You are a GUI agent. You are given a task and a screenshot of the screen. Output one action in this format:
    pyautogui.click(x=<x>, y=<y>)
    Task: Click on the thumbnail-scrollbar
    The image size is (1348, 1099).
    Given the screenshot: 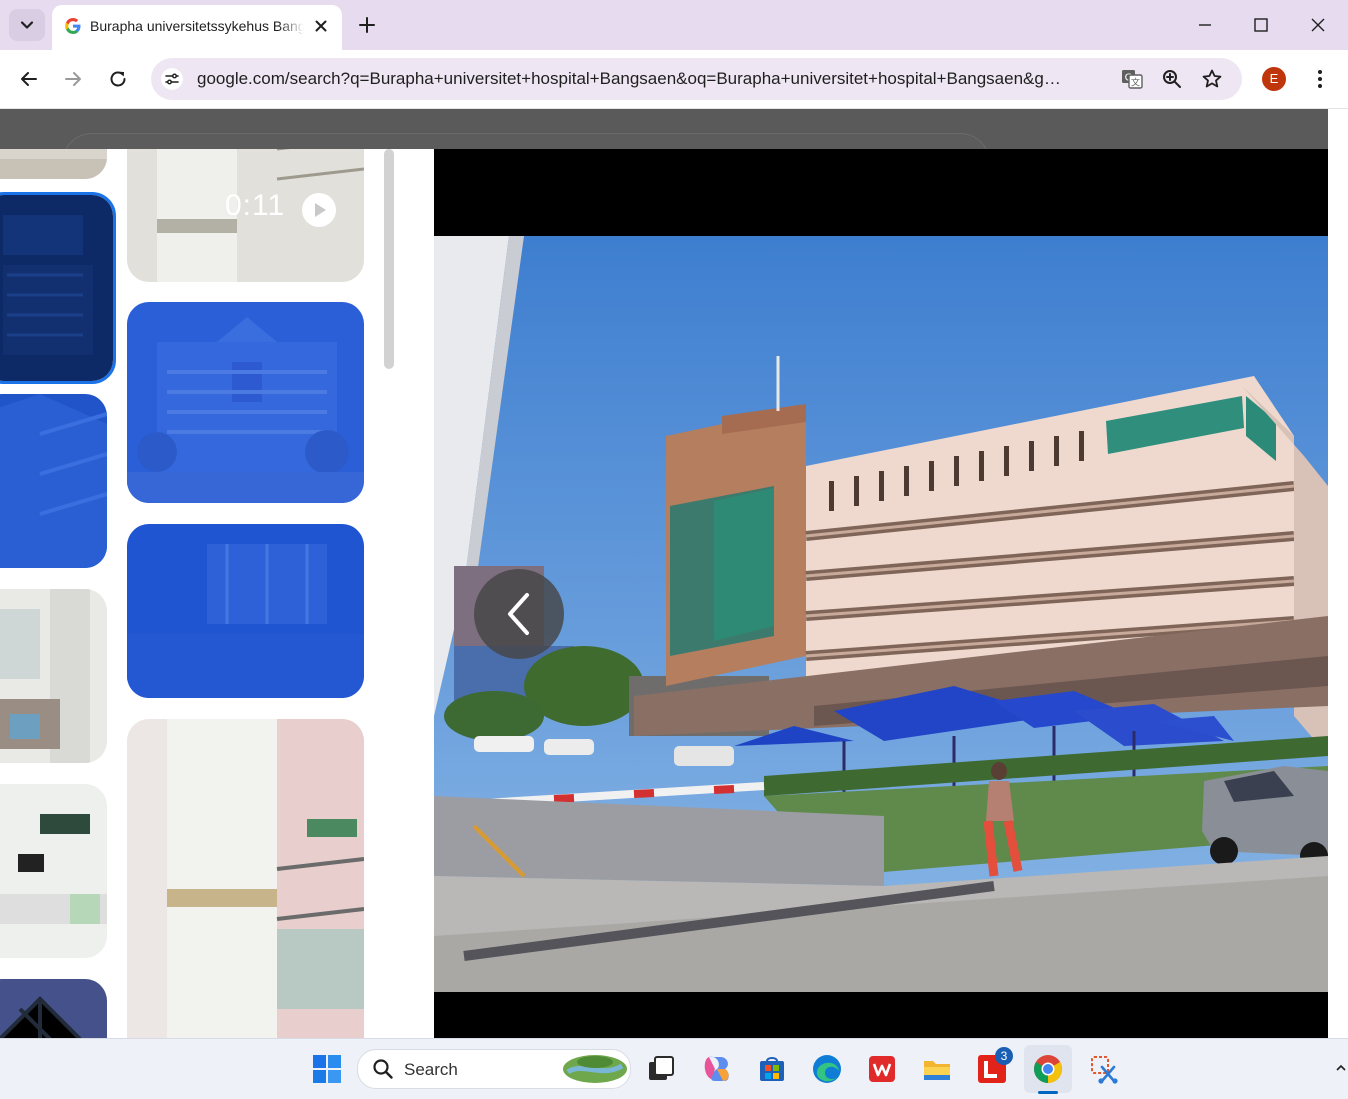 What is the action you would take?
    pyautogui.click(x=389, y=259)
    